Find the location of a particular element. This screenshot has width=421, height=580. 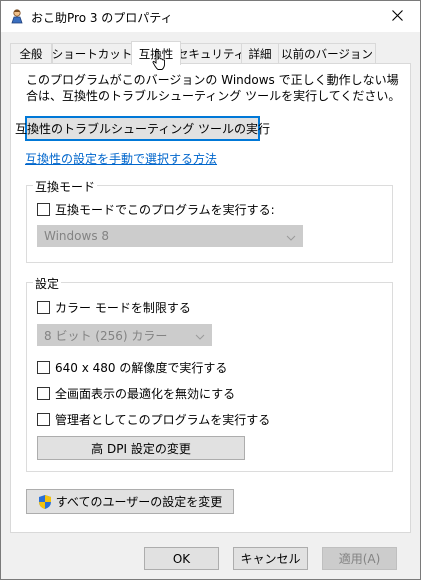

run-as-admin-label: 管理者としてこのプログラムを実行する is located at coordinates (163, 420).